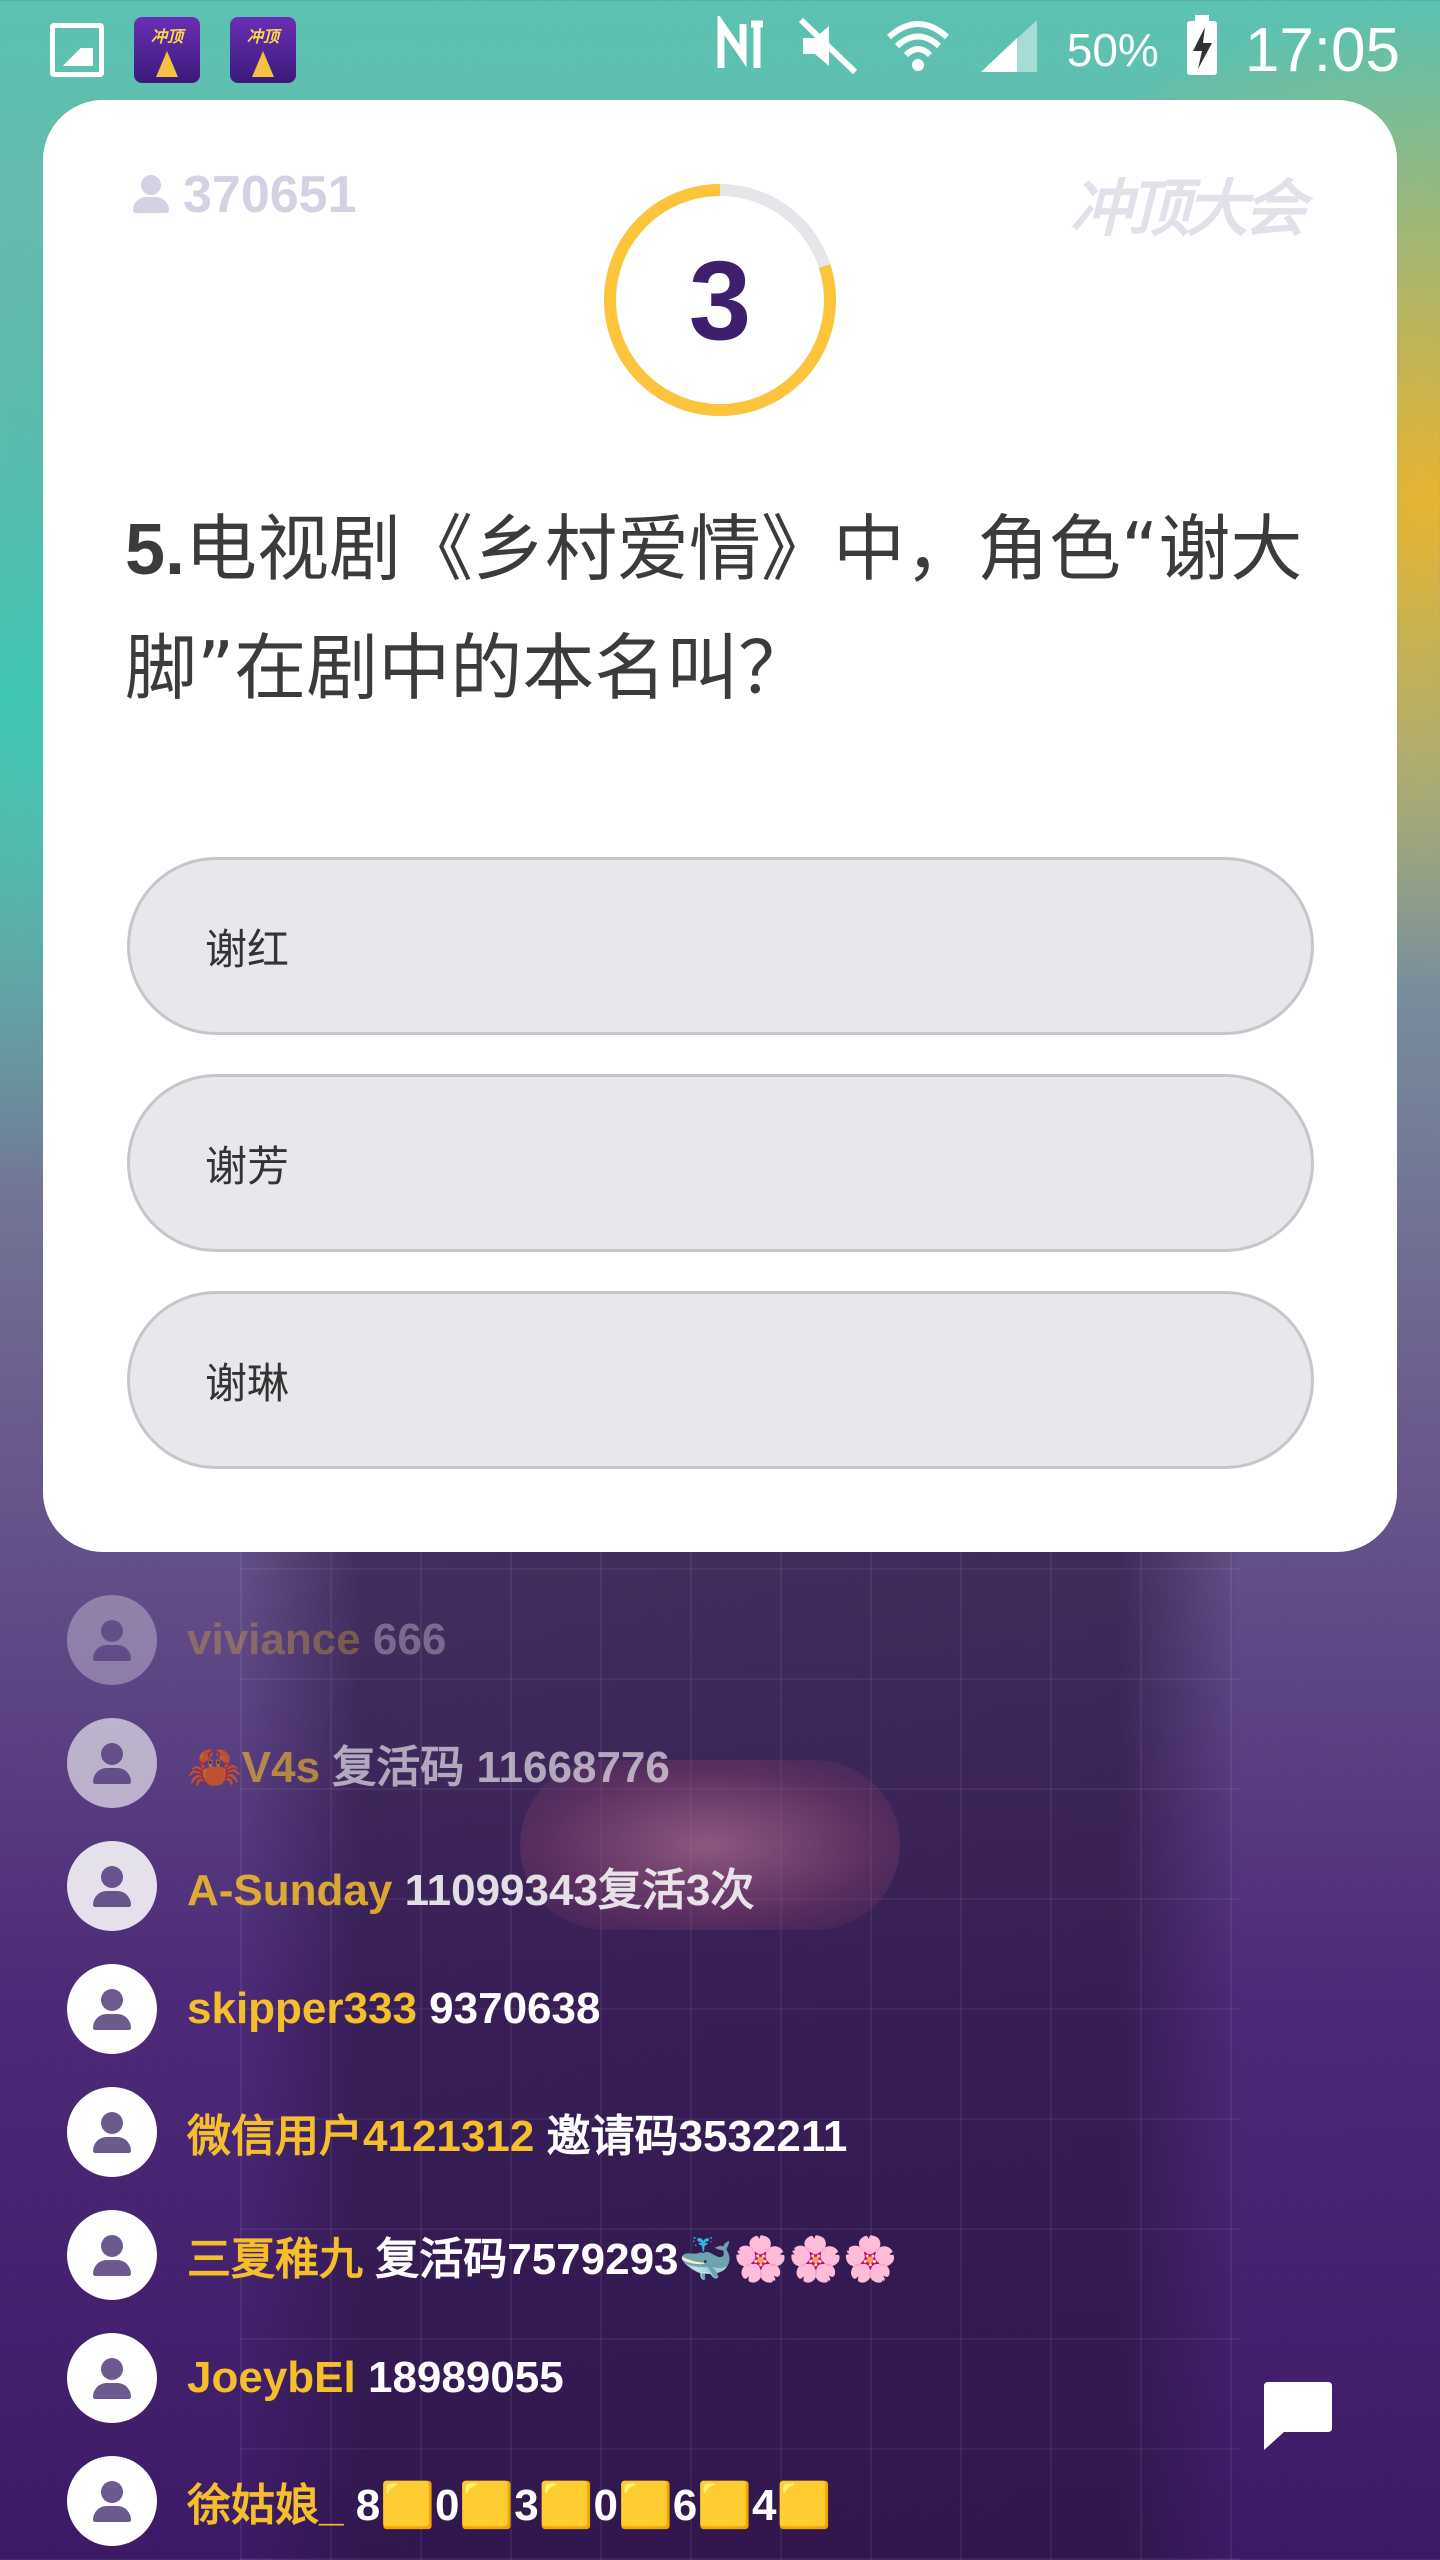 This screenshot has height=2560, width=1440. Describe the element at coordinates (1187, 208) in the screenshot. I see `logo: 冲顶大会` at that location.